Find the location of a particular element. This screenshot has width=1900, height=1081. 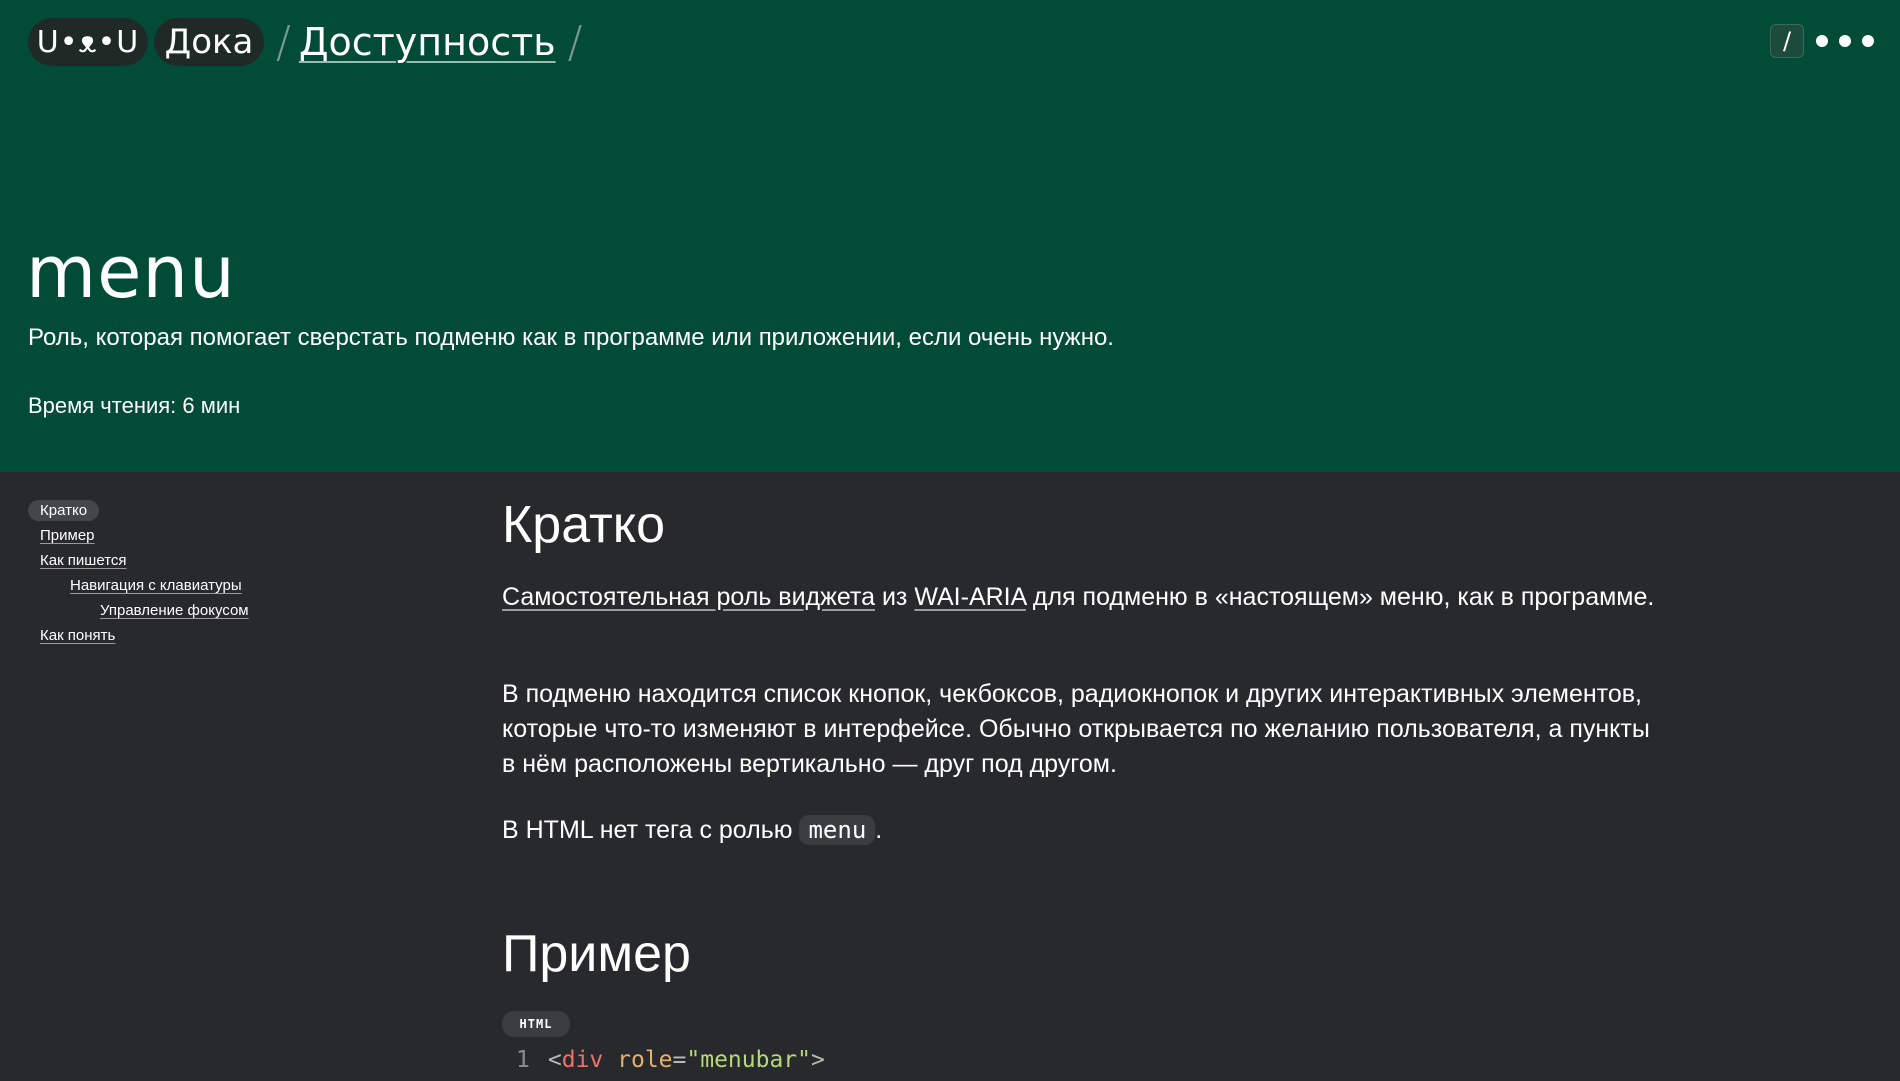

toc-item-kak-ponyat: Как понять is located at coordinates (77, 635).